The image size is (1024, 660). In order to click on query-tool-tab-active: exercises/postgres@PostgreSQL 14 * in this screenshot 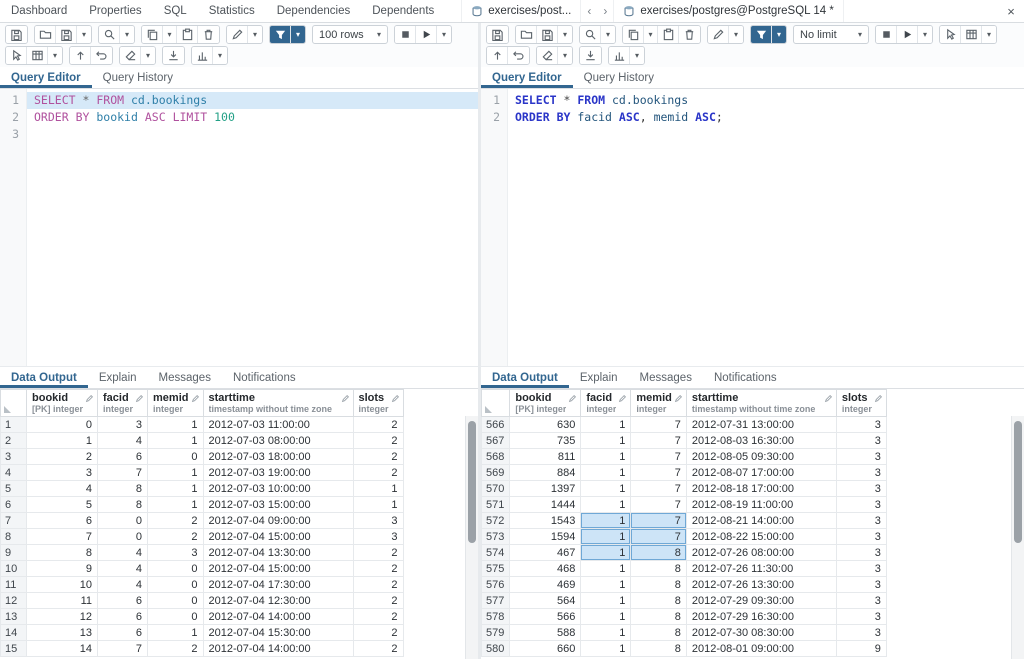, I will do `click(728, 11)`.